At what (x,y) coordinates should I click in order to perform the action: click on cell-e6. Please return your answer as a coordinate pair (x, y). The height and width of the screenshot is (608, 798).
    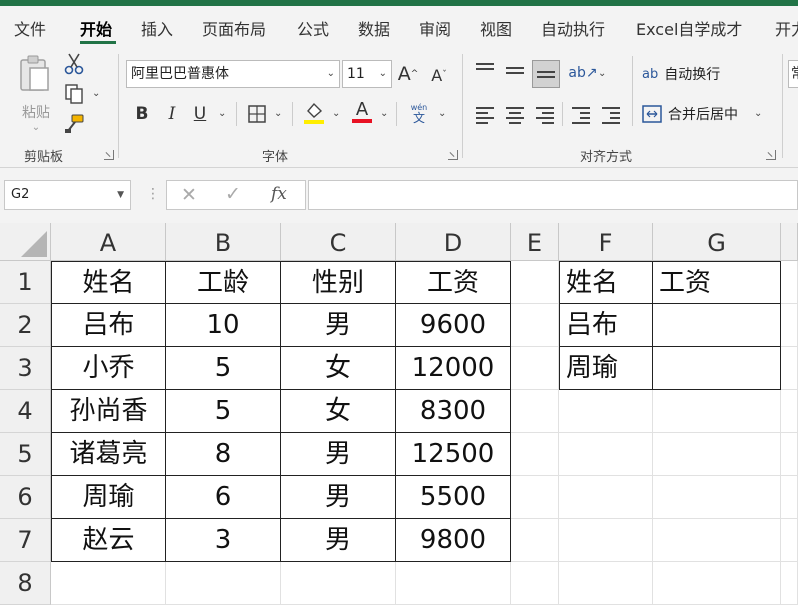
    Looking at the image, I should click on (535, 497).